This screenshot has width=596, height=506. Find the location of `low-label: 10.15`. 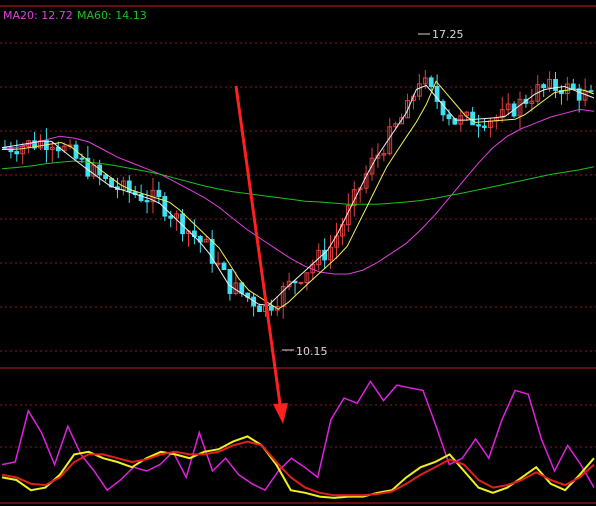

low-label: 10.15 is located at coordinates (312, 351).